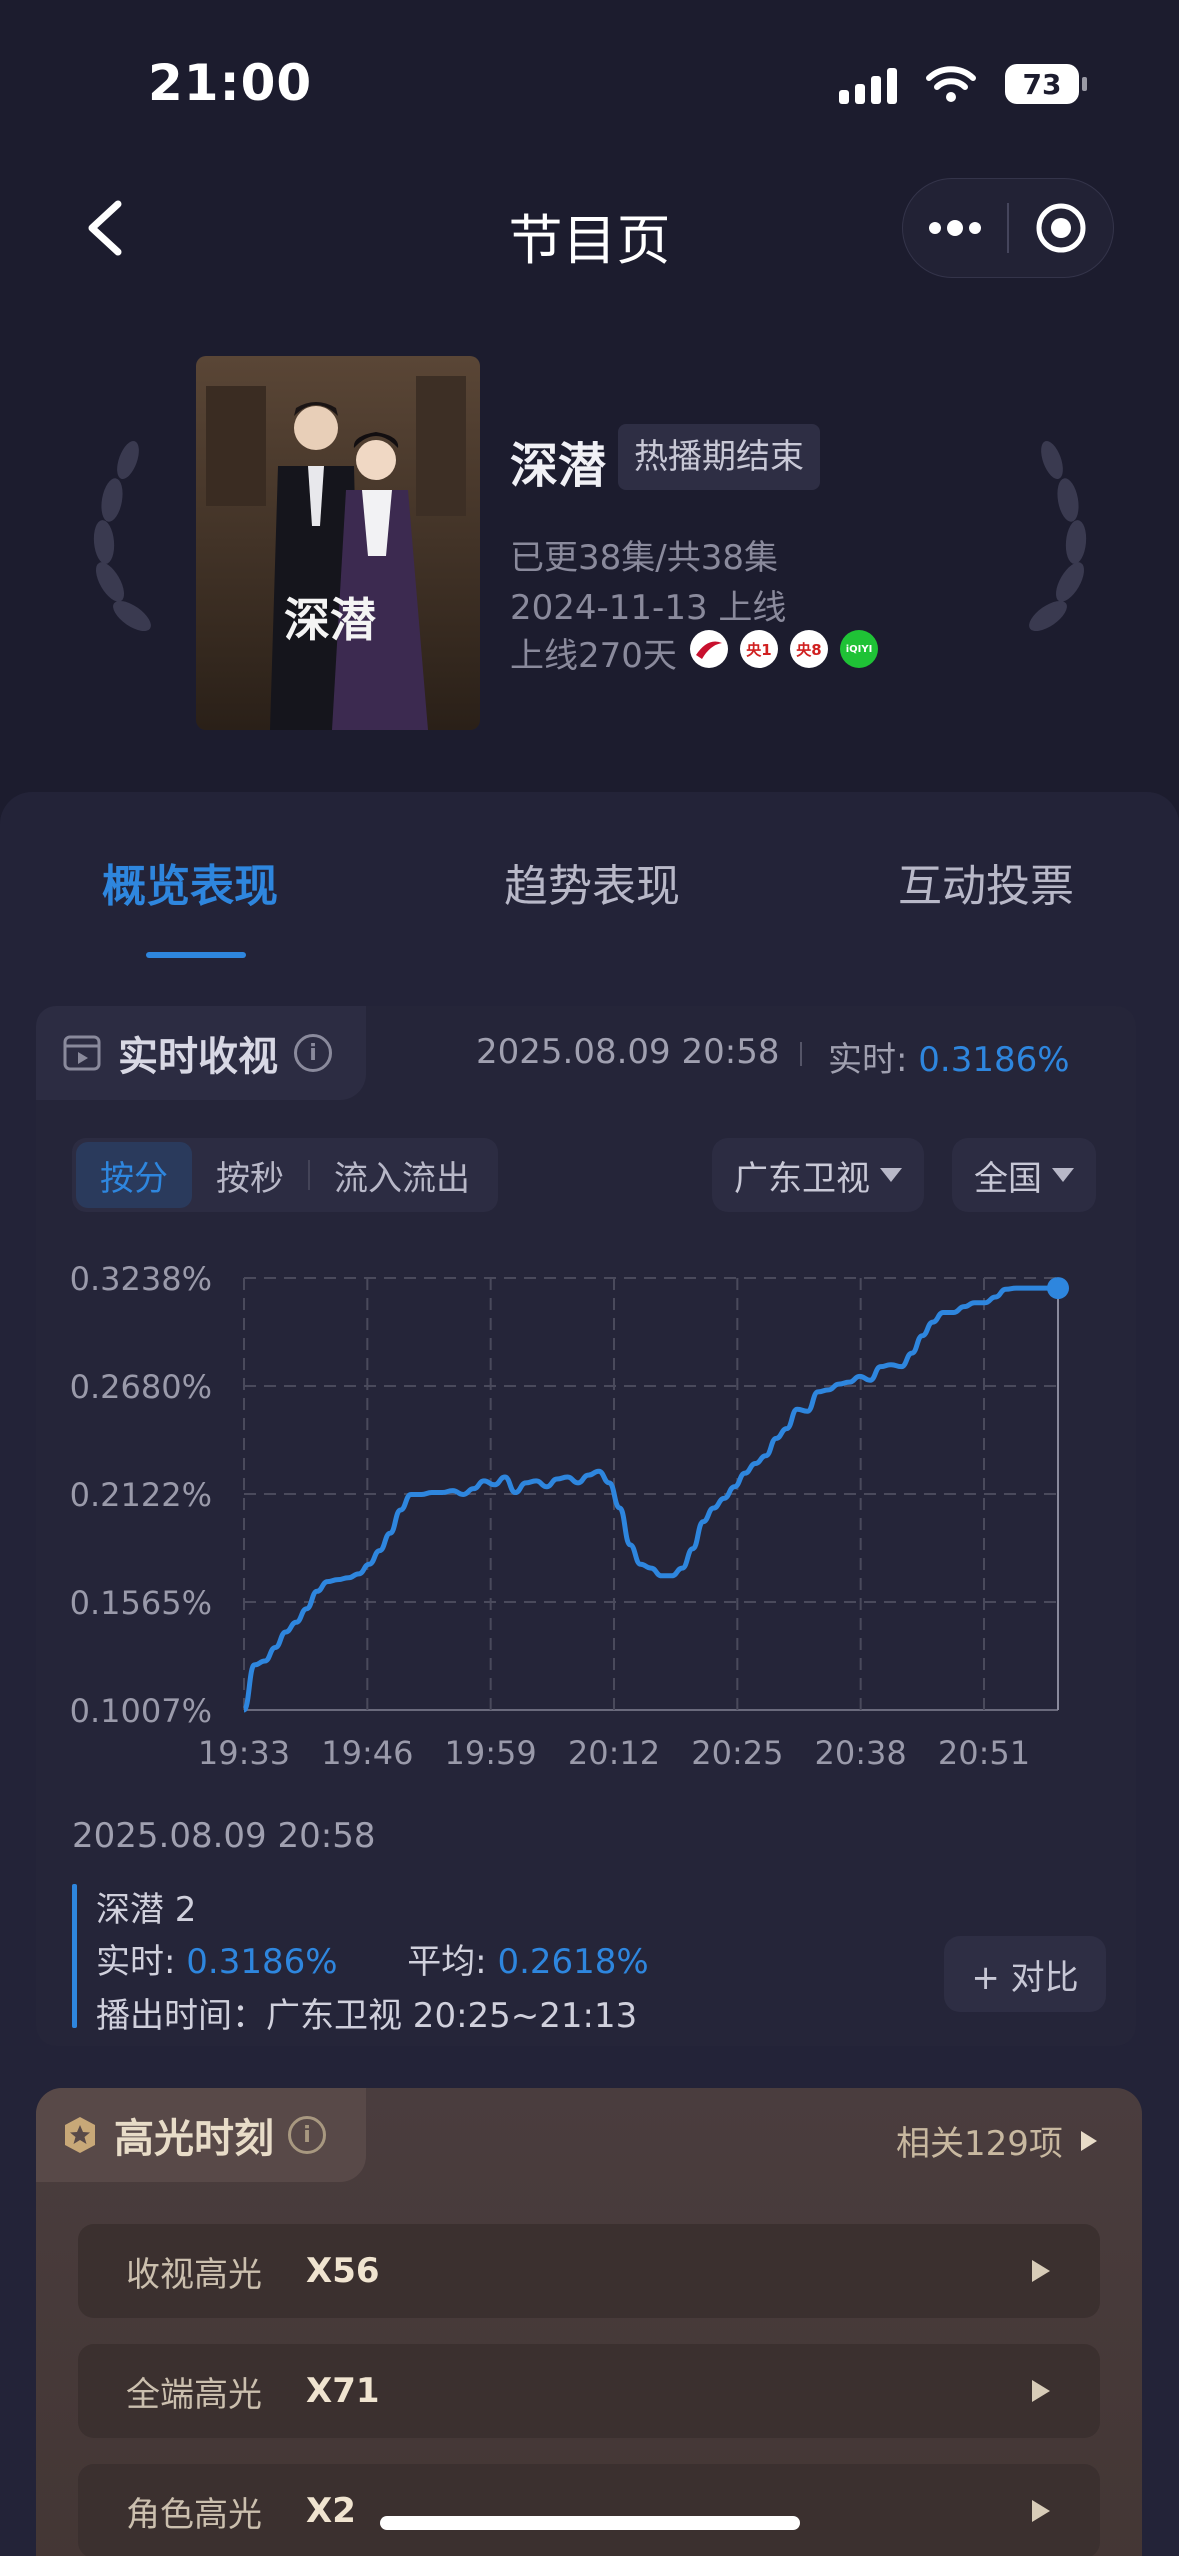 Image resolution: width=1179 pixels, height=2556 pixels. I want to click on wifi-icon, so click(951, 84).